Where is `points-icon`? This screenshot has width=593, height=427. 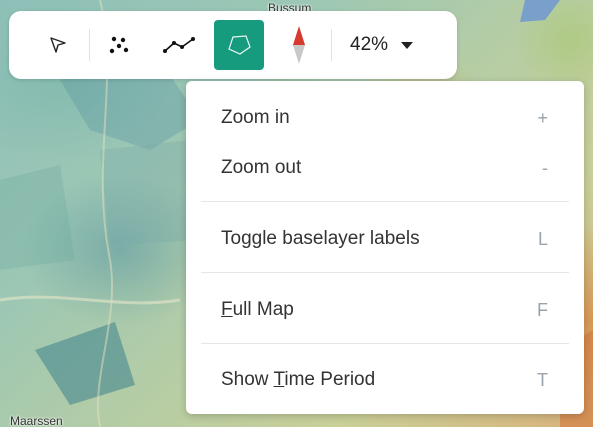 points-icon is located at coordinates (119, 45).